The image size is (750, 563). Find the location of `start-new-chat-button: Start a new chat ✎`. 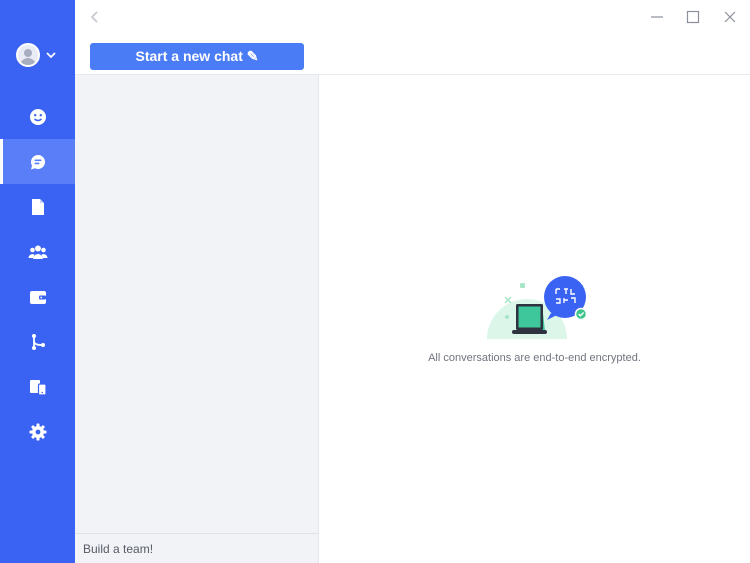

start-new-chat-button: Start a new chat ✎ is located at coordinates (197, 56).